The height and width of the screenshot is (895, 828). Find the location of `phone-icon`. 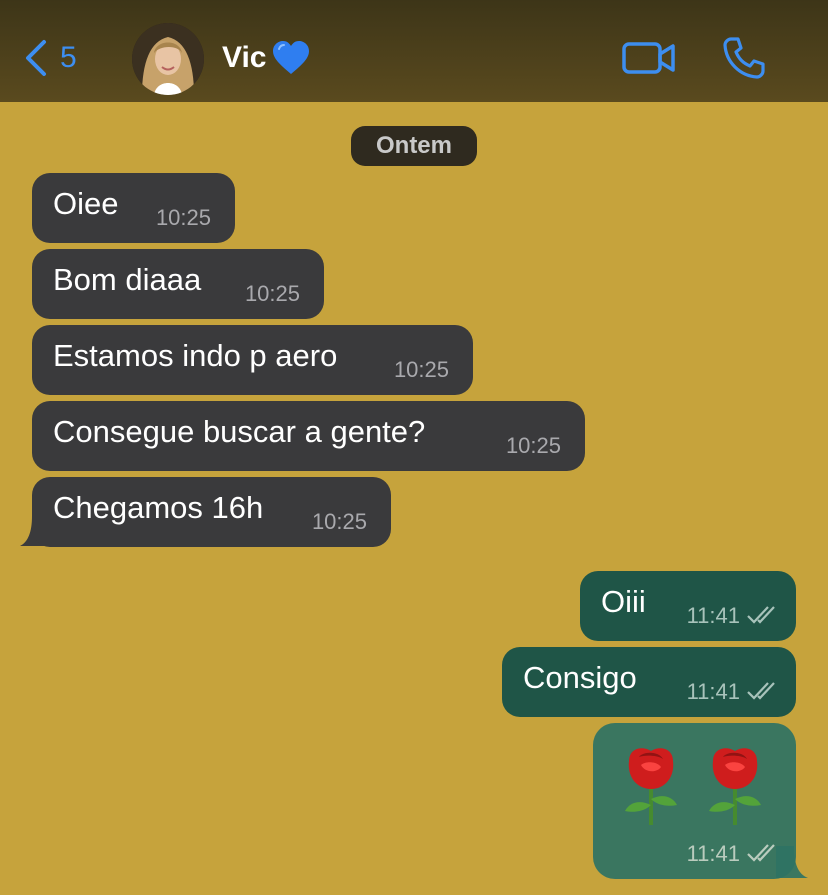

phone-icon is located at coordinates (744, 58).